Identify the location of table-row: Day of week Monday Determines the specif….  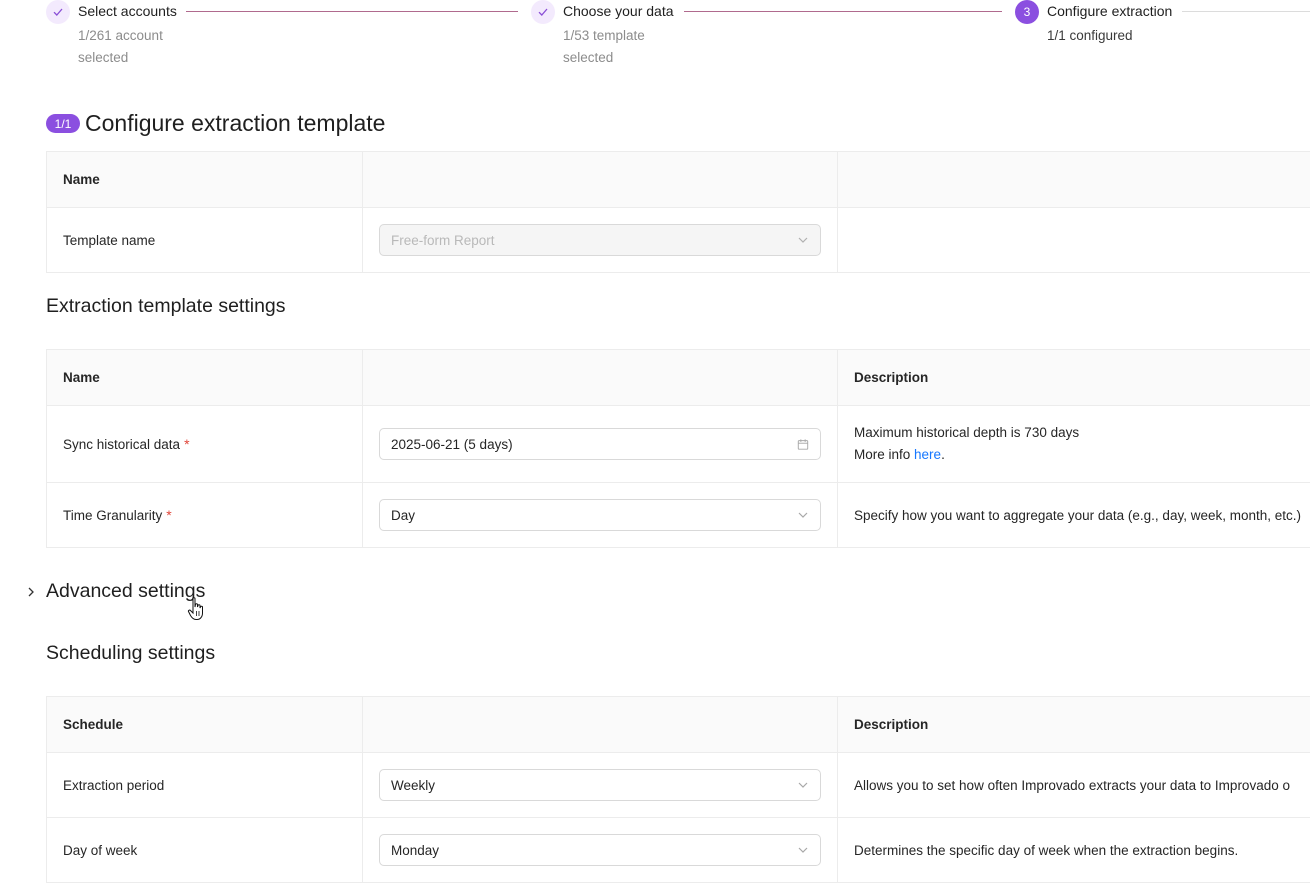
(678, 849).